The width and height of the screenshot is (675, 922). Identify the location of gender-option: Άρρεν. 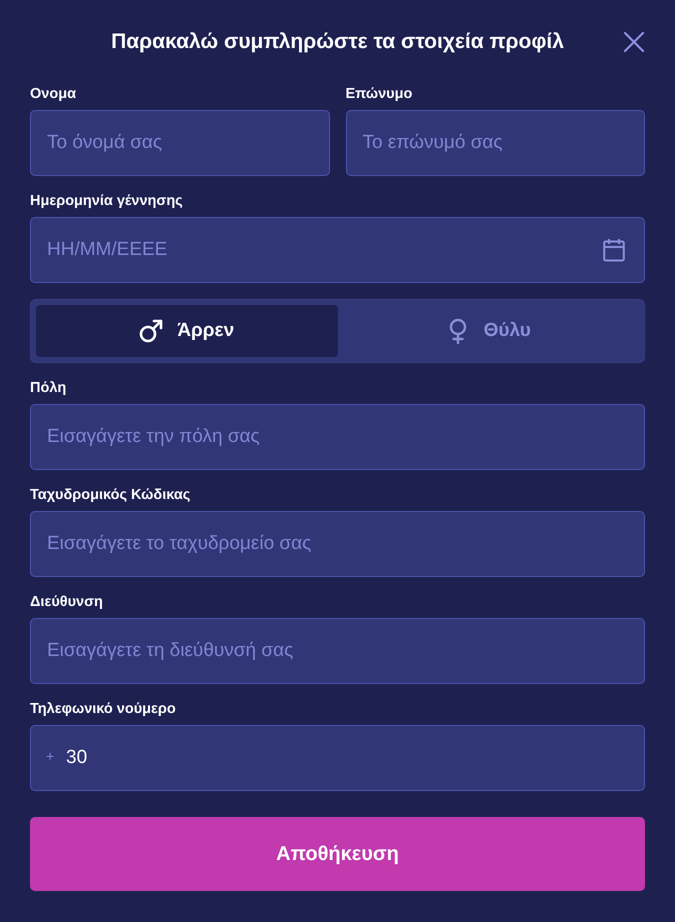
(187, 331).